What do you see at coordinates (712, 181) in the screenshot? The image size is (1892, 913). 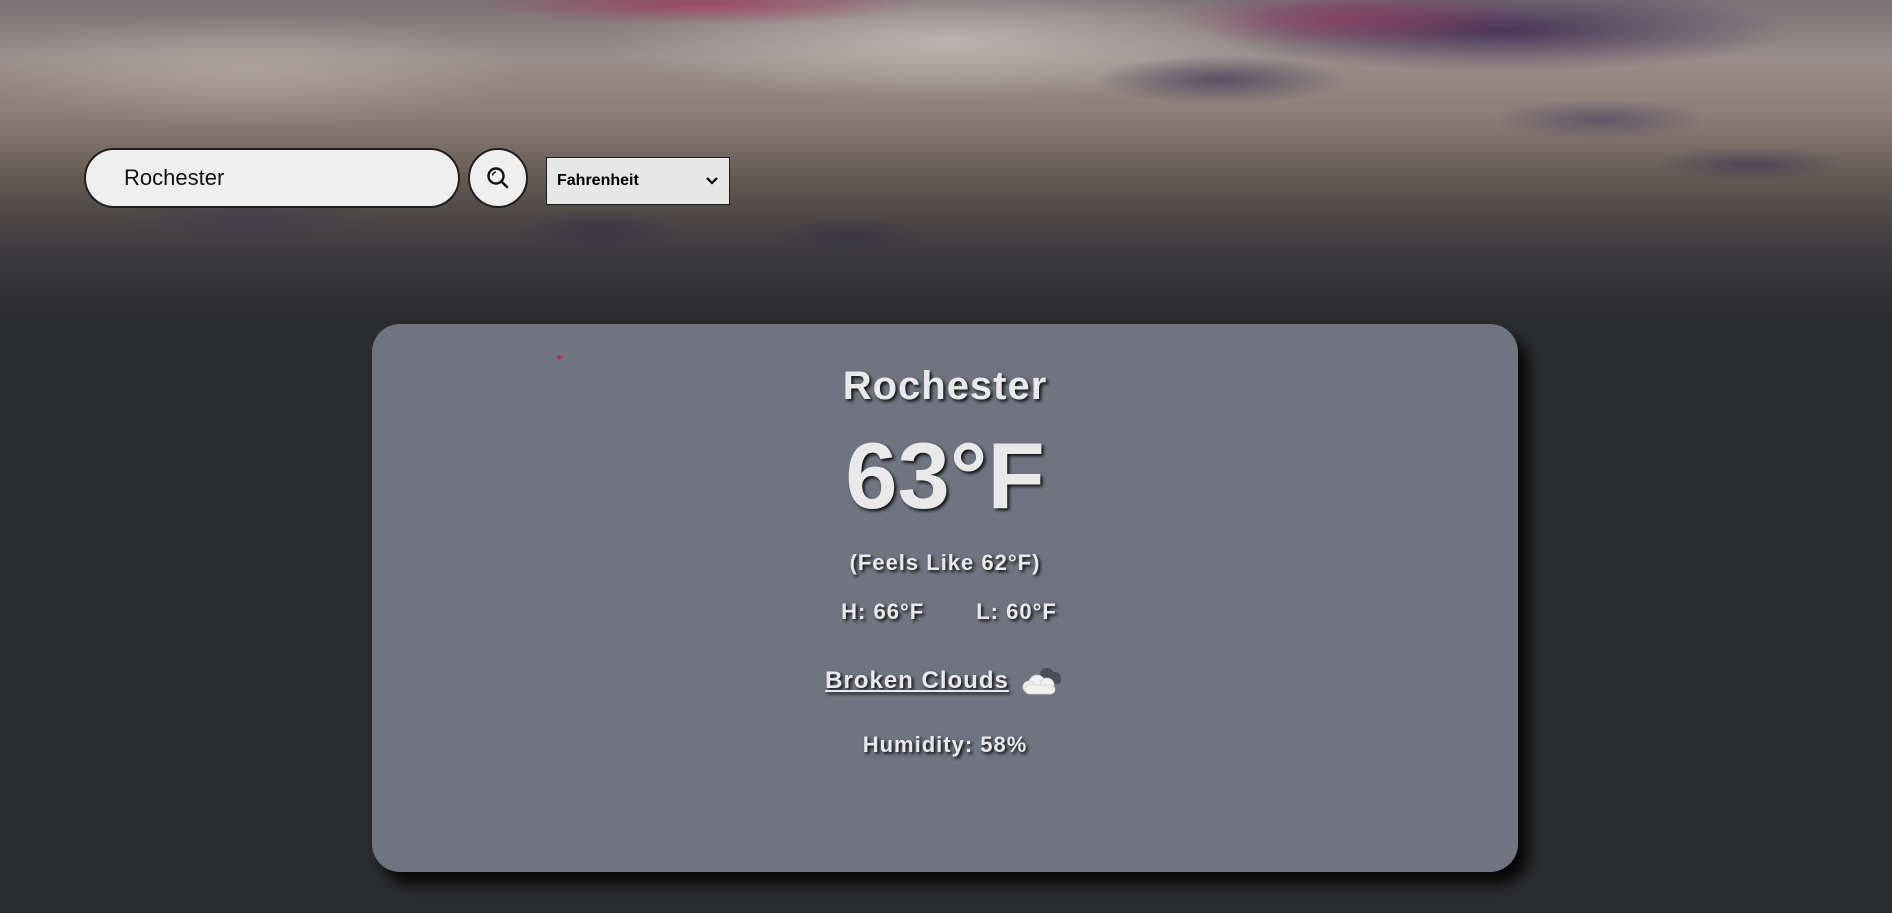 I see `chevron-down-icon` at bounding box center [712, 181].